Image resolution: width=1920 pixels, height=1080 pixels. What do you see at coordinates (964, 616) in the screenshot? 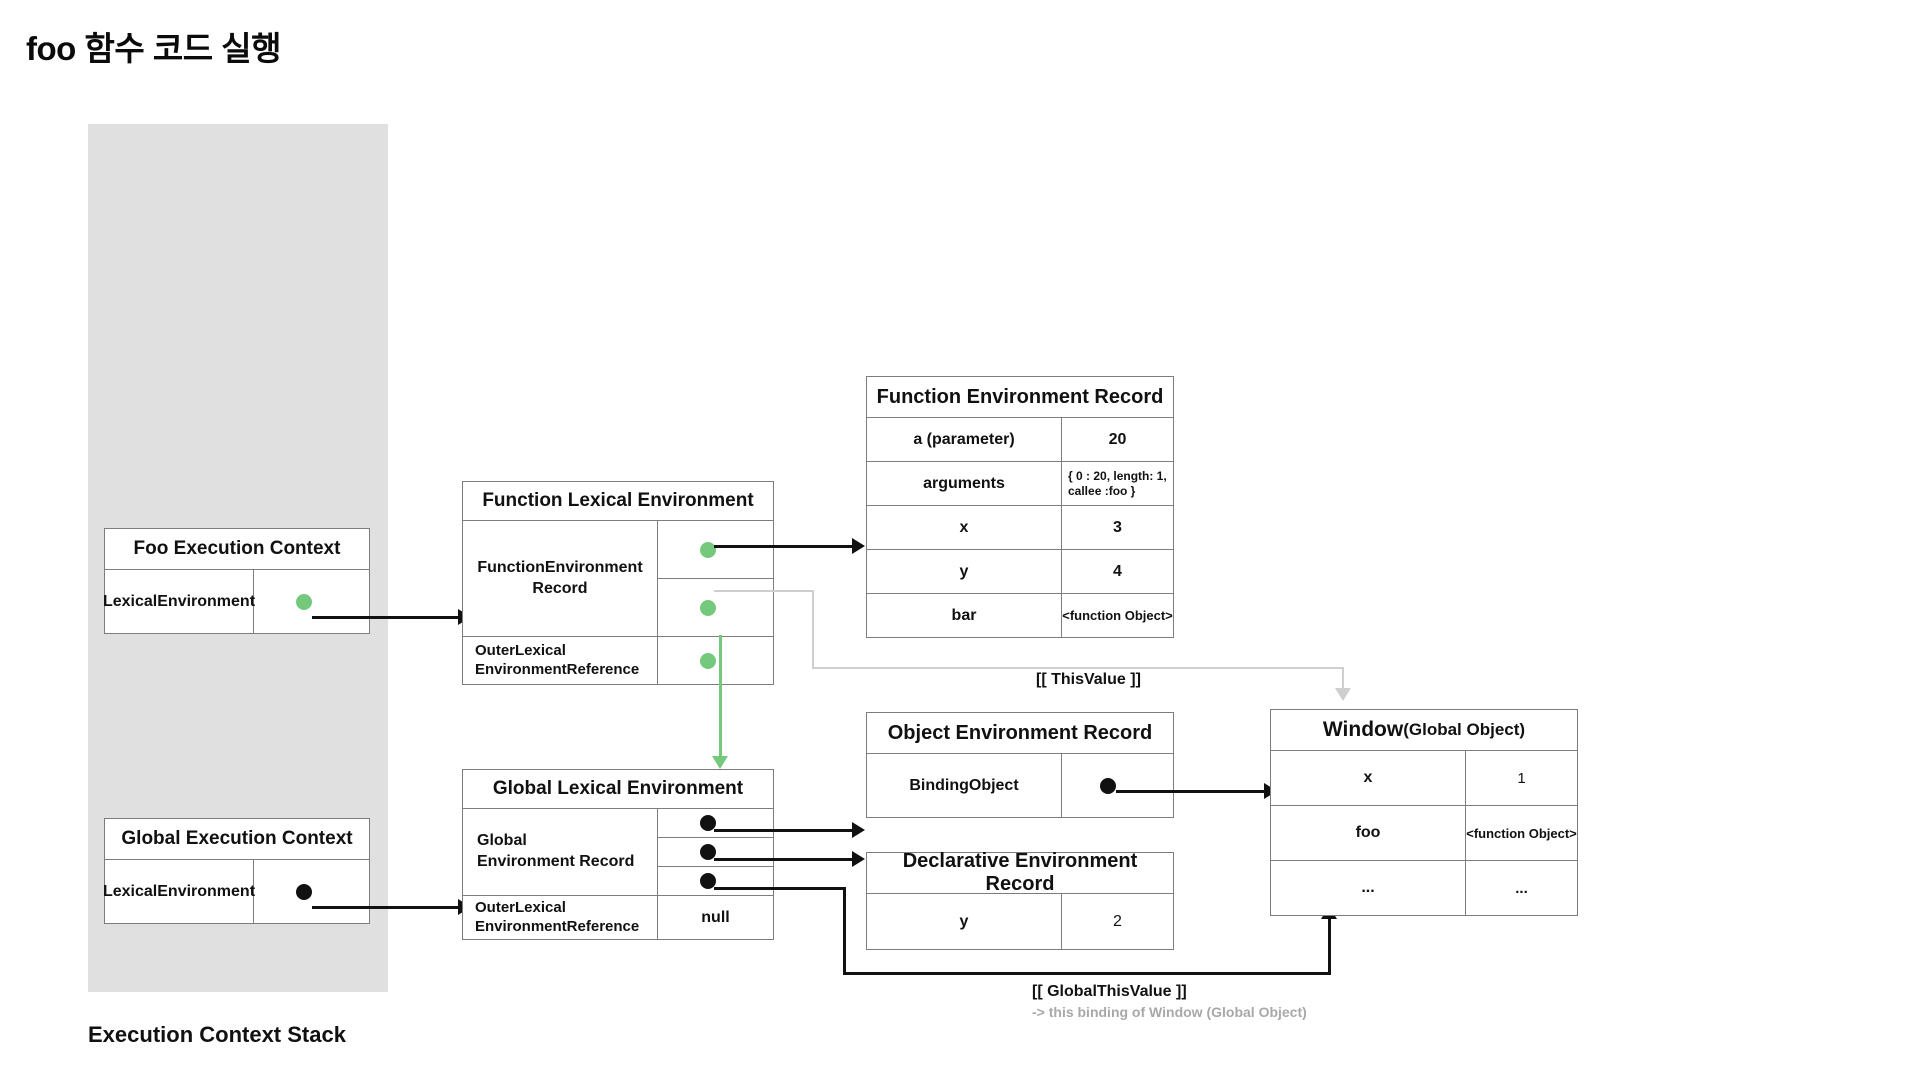
I see `fer-row-4-name: bar` at bounding box center [964, 616].